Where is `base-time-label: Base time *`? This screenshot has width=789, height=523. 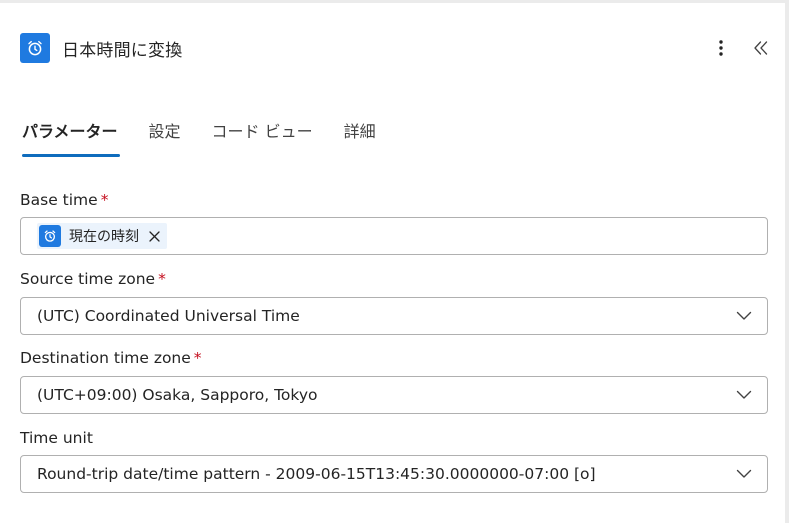 base-time-label: Base time * is located at coordinates (64, 200).